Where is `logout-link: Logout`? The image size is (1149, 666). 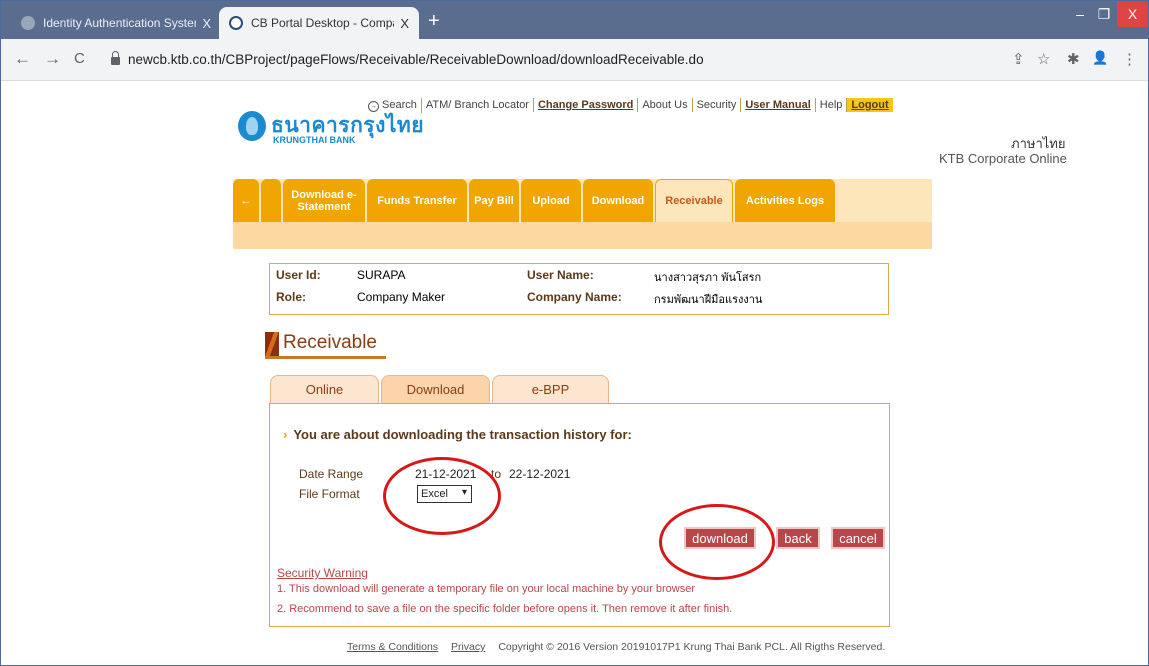
logout-link: Logout is located at coordinates (870, 105).